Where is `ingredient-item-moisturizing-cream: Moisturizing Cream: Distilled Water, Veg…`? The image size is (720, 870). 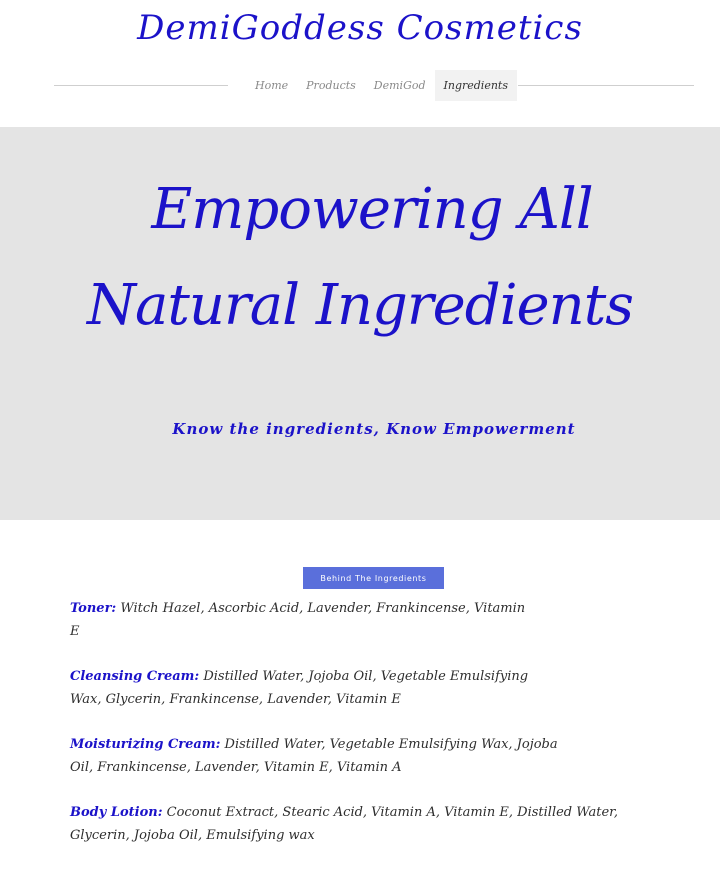
ingredient-item-moisturizing-cream: Moisturizing Cream: Distilled Water, Veg… is located at coordinates (315, 756).